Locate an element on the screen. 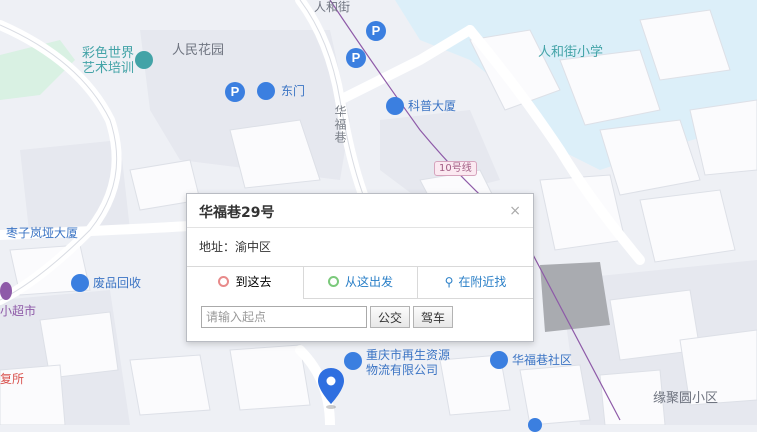 This screenshot has width=757, height=432. street-label-huafu-alley: 华福巷 is located at coordinates (340, 124).